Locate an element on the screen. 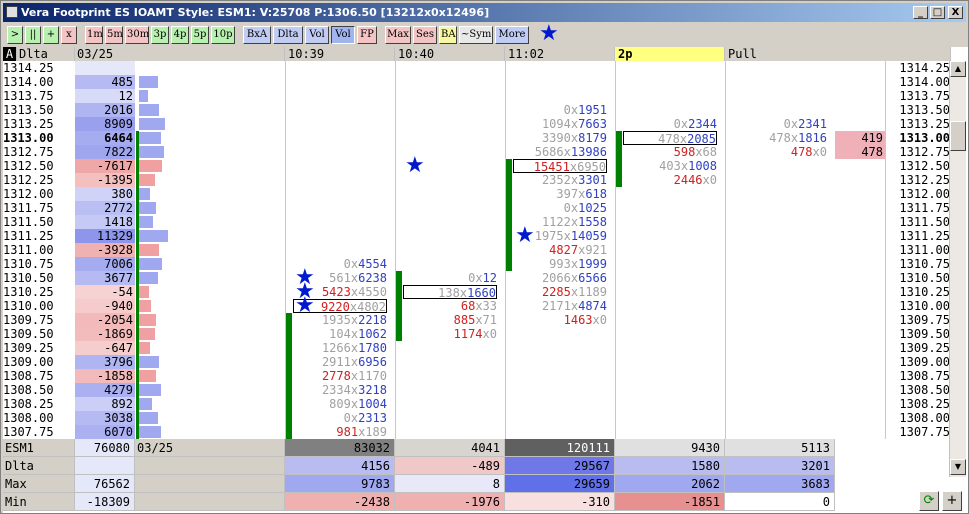 The height and width of the screenshot is (514, 969). price-left: 1313.75 is located at coordinates (28, 96).